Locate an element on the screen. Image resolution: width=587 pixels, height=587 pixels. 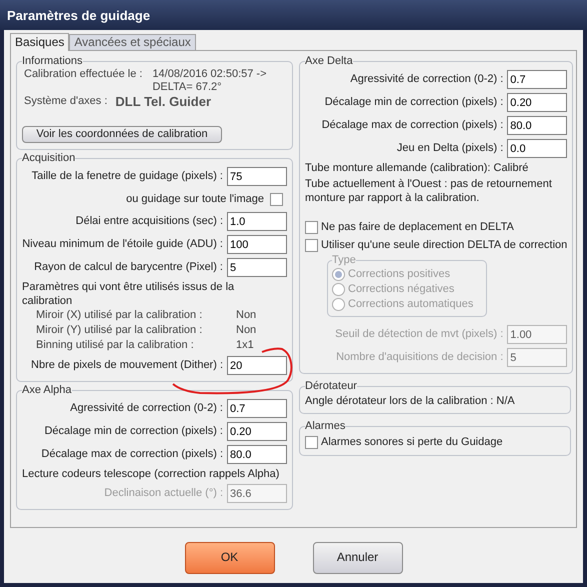
field-label: Taille de la fenetre de guidage (pixels) : is located at coordinates (127, 176).